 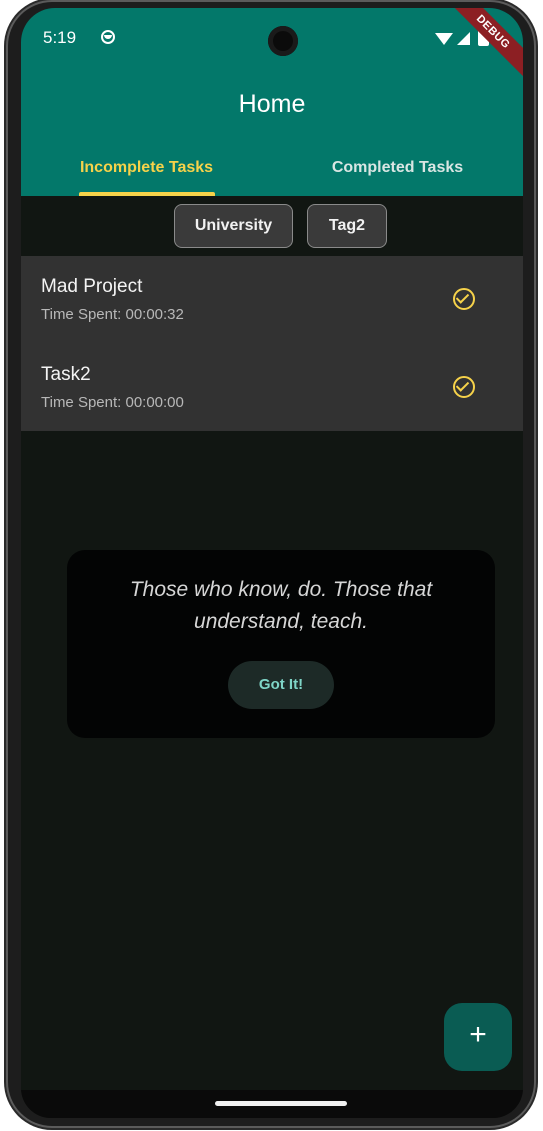 What do you see at coordinates (60, 37) in the screenshot?
I see `status-time: 5:19` at bounding box center [60, 37].